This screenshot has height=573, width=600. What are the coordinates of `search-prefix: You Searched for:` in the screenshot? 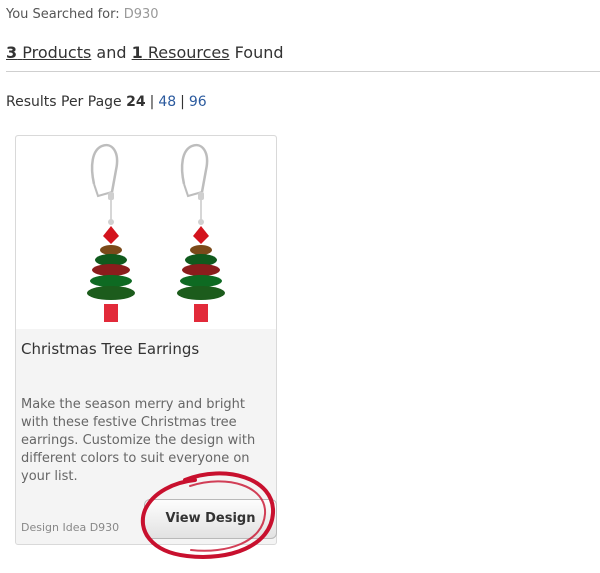 It's located at (65, 14).